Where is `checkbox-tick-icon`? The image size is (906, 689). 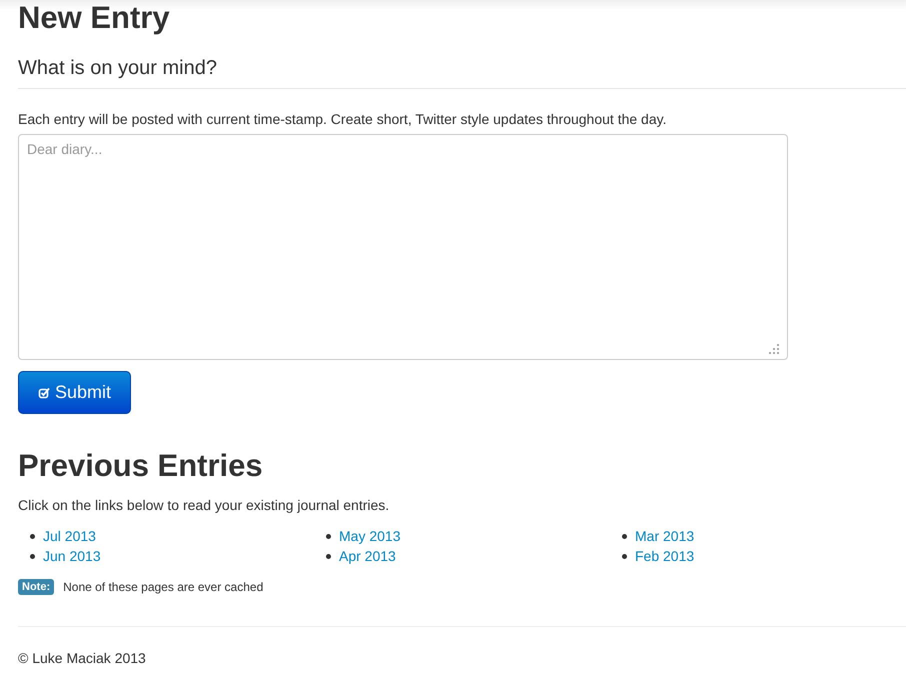 checkbox-tick-icon is located at coordinates (44, 392).